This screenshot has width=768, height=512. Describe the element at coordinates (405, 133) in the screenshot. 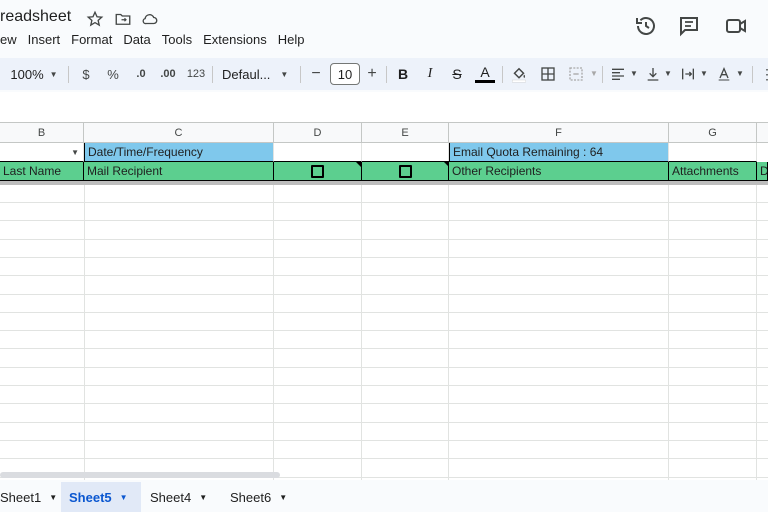

I see `column-header-e: E` at that location.